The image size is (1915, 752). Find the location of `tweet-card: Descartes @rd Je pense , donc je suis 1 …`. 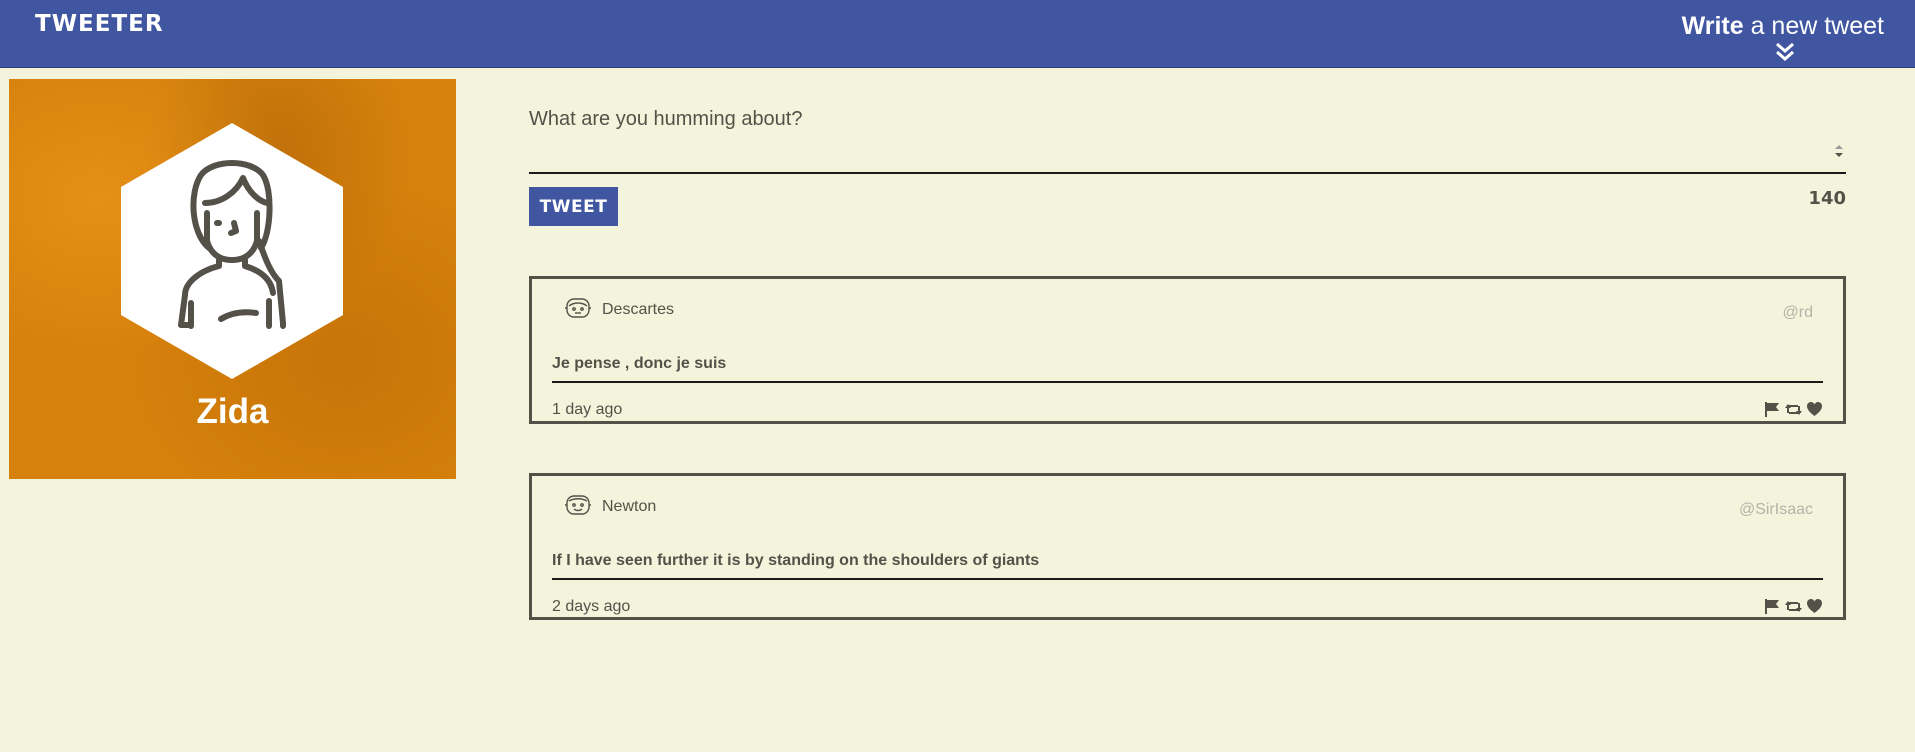

tweet-card: Descartes @rd Je pense , donc je suis 1 … is located at coordinates (1187, 350).